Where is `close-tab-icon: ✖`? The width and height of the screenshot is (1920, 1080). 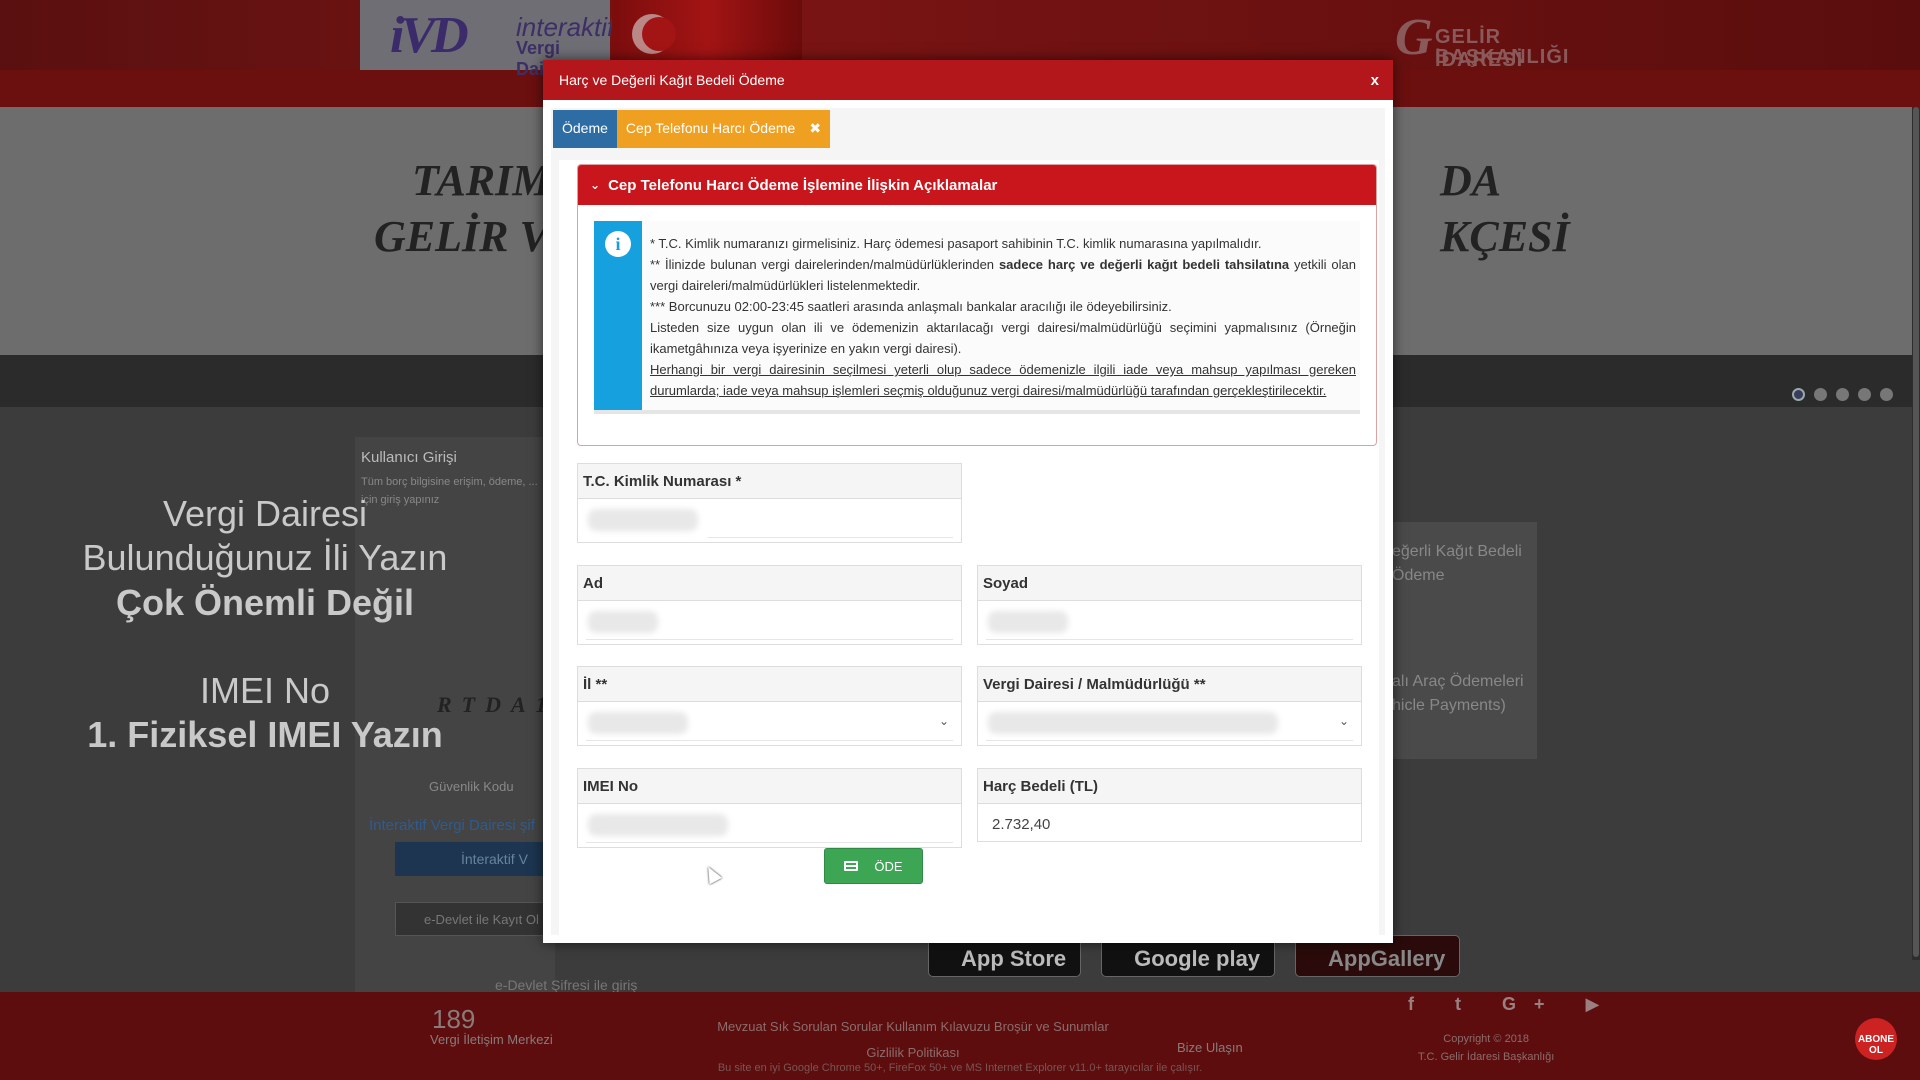 close-tab-icon: ✖ is located at coordinates (815, 129).